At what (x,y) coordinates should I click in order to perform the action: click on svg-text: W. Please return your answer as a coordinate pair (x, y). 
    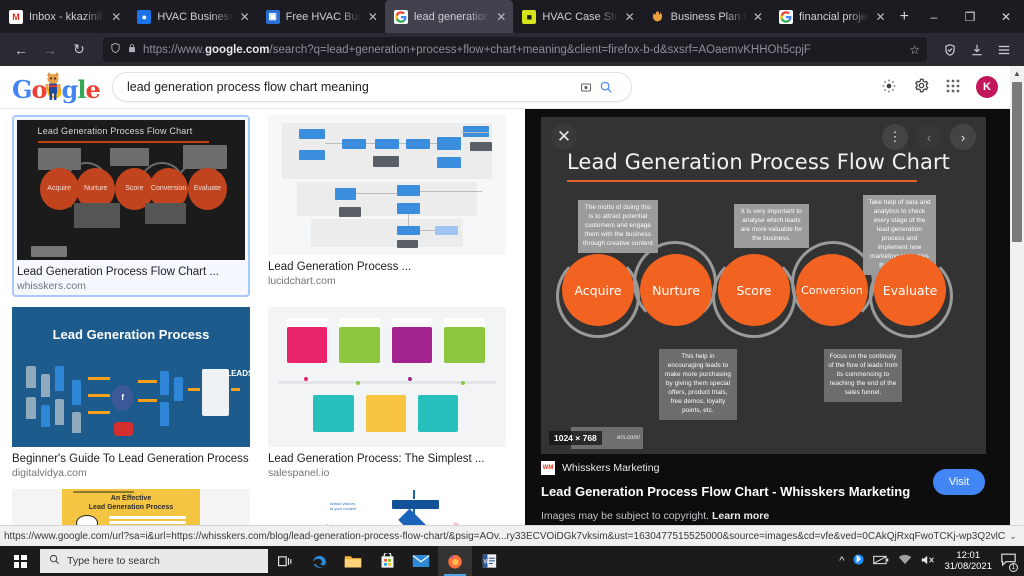
    Looking at the image, I should click on (486, 563).